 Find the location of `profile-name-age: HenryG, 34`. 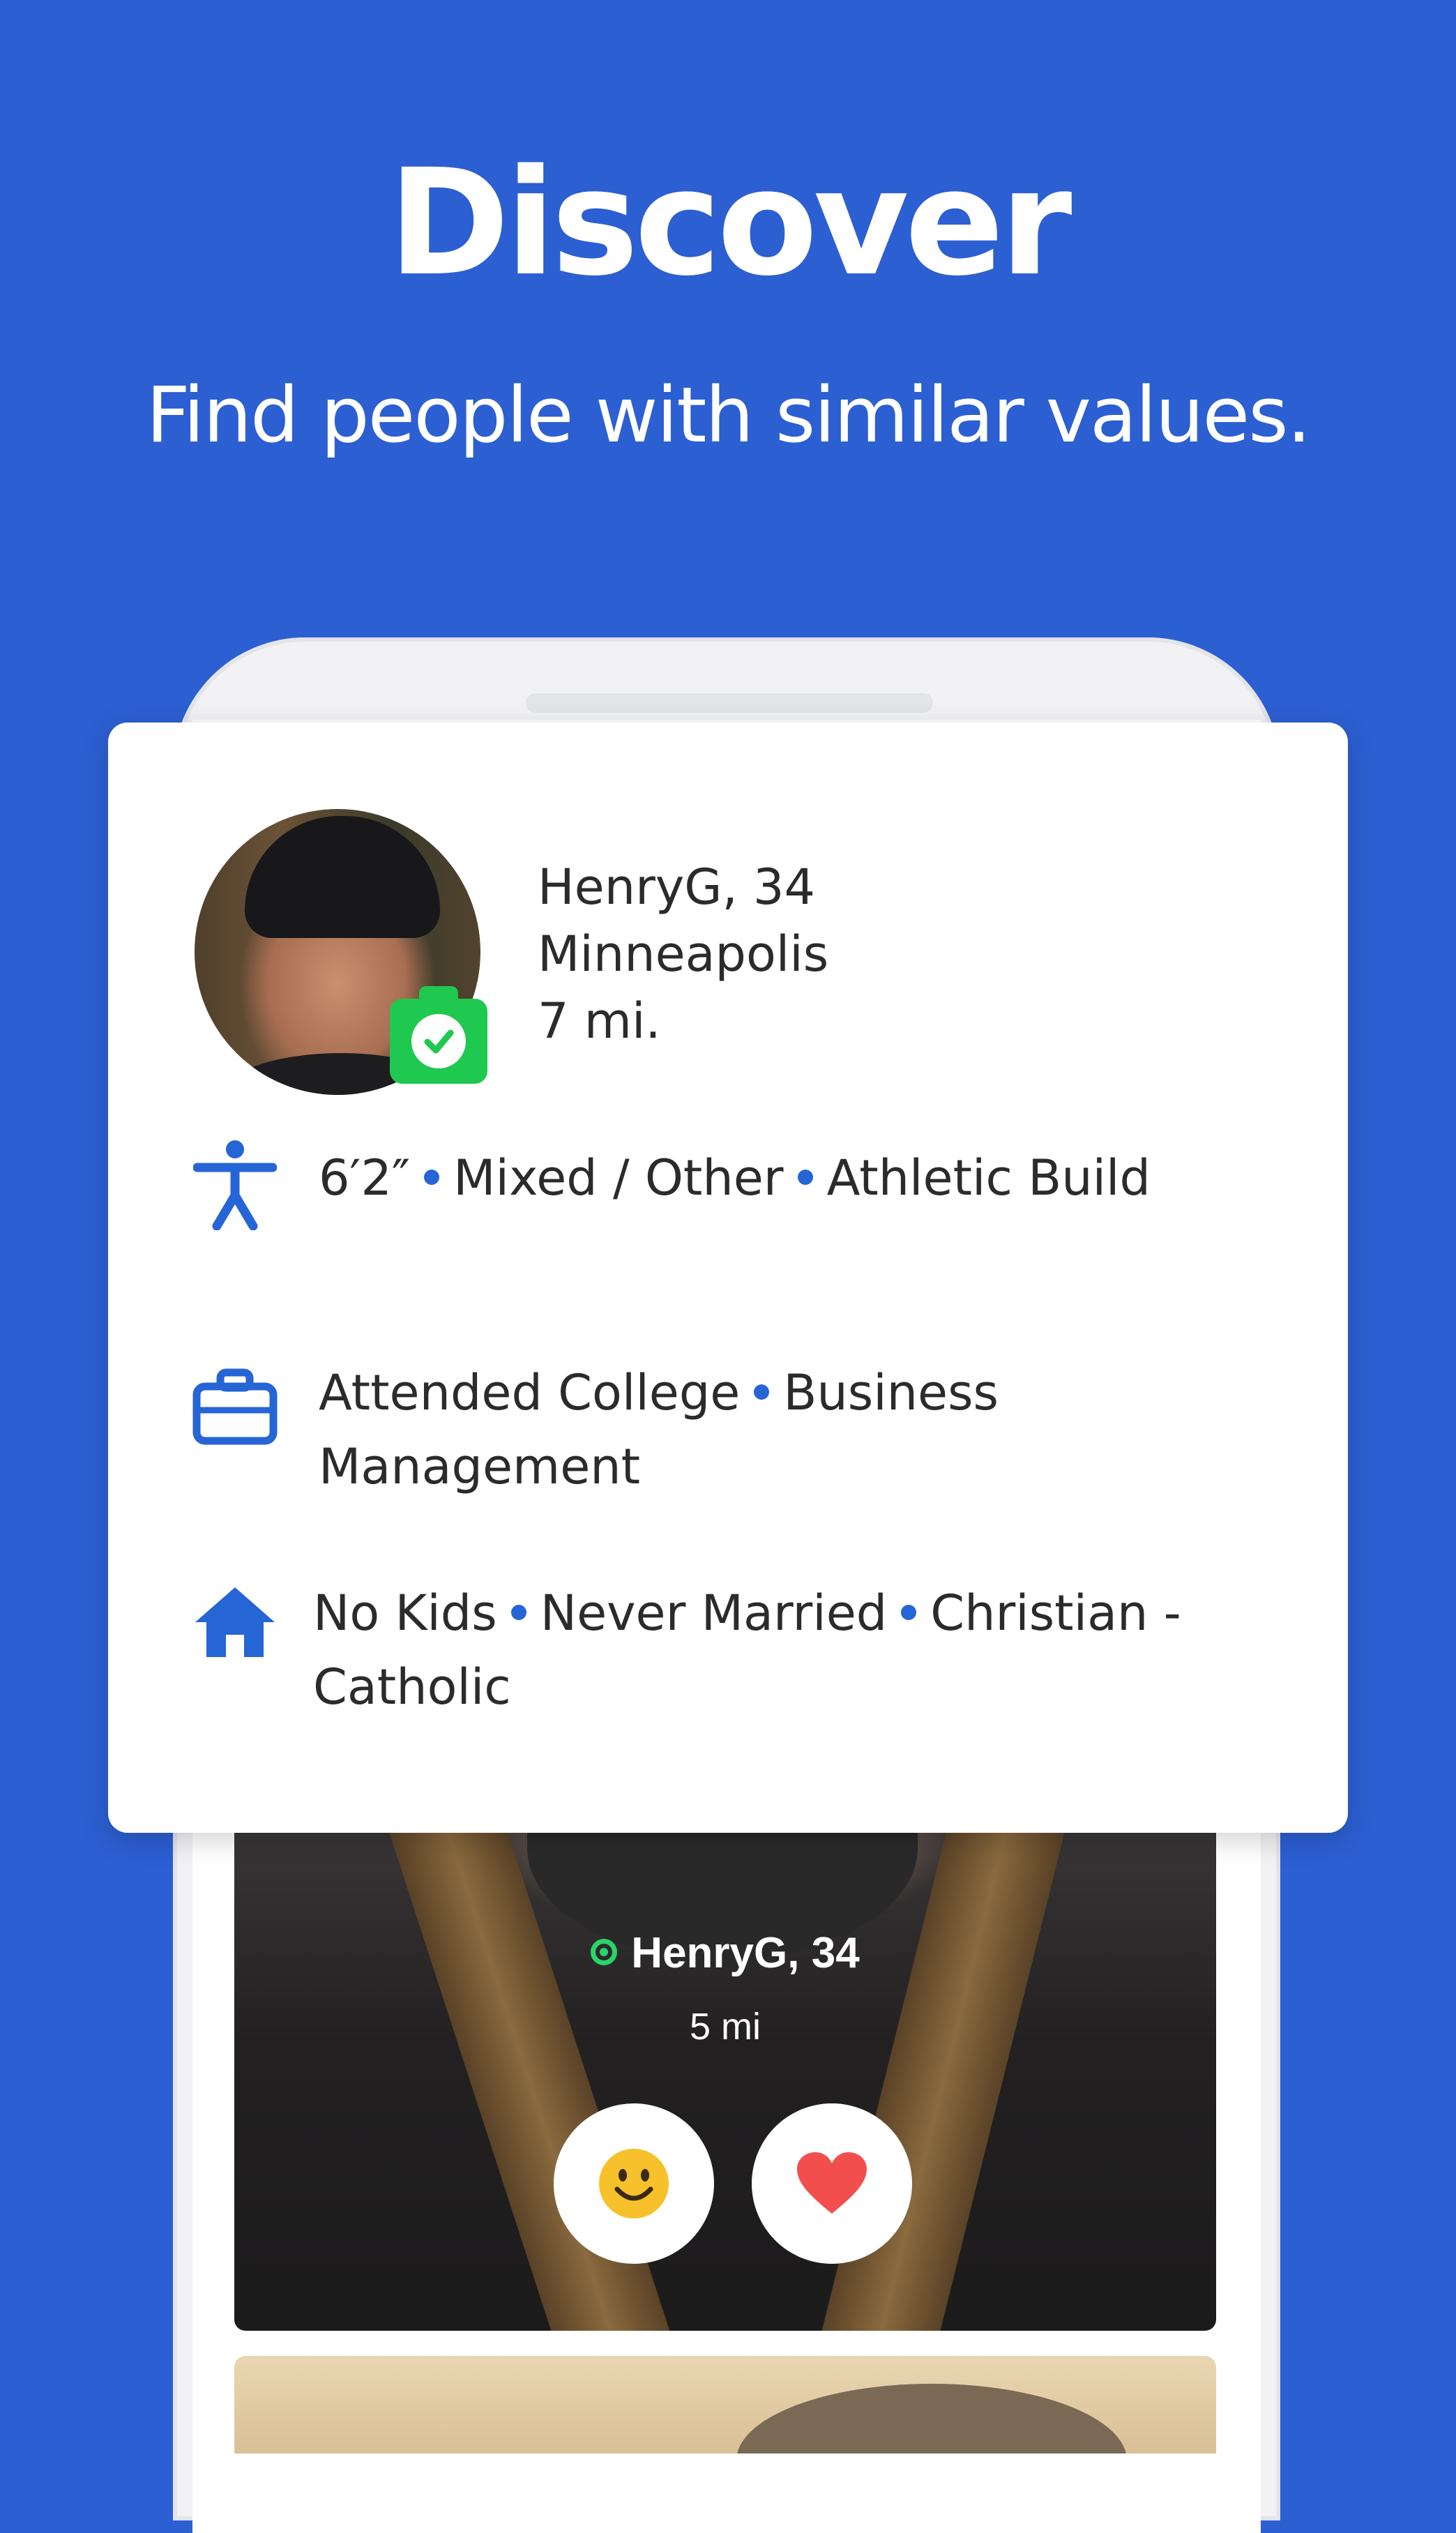

profile-name-age: HenryG, 34 is located at coordinates (677, 888).